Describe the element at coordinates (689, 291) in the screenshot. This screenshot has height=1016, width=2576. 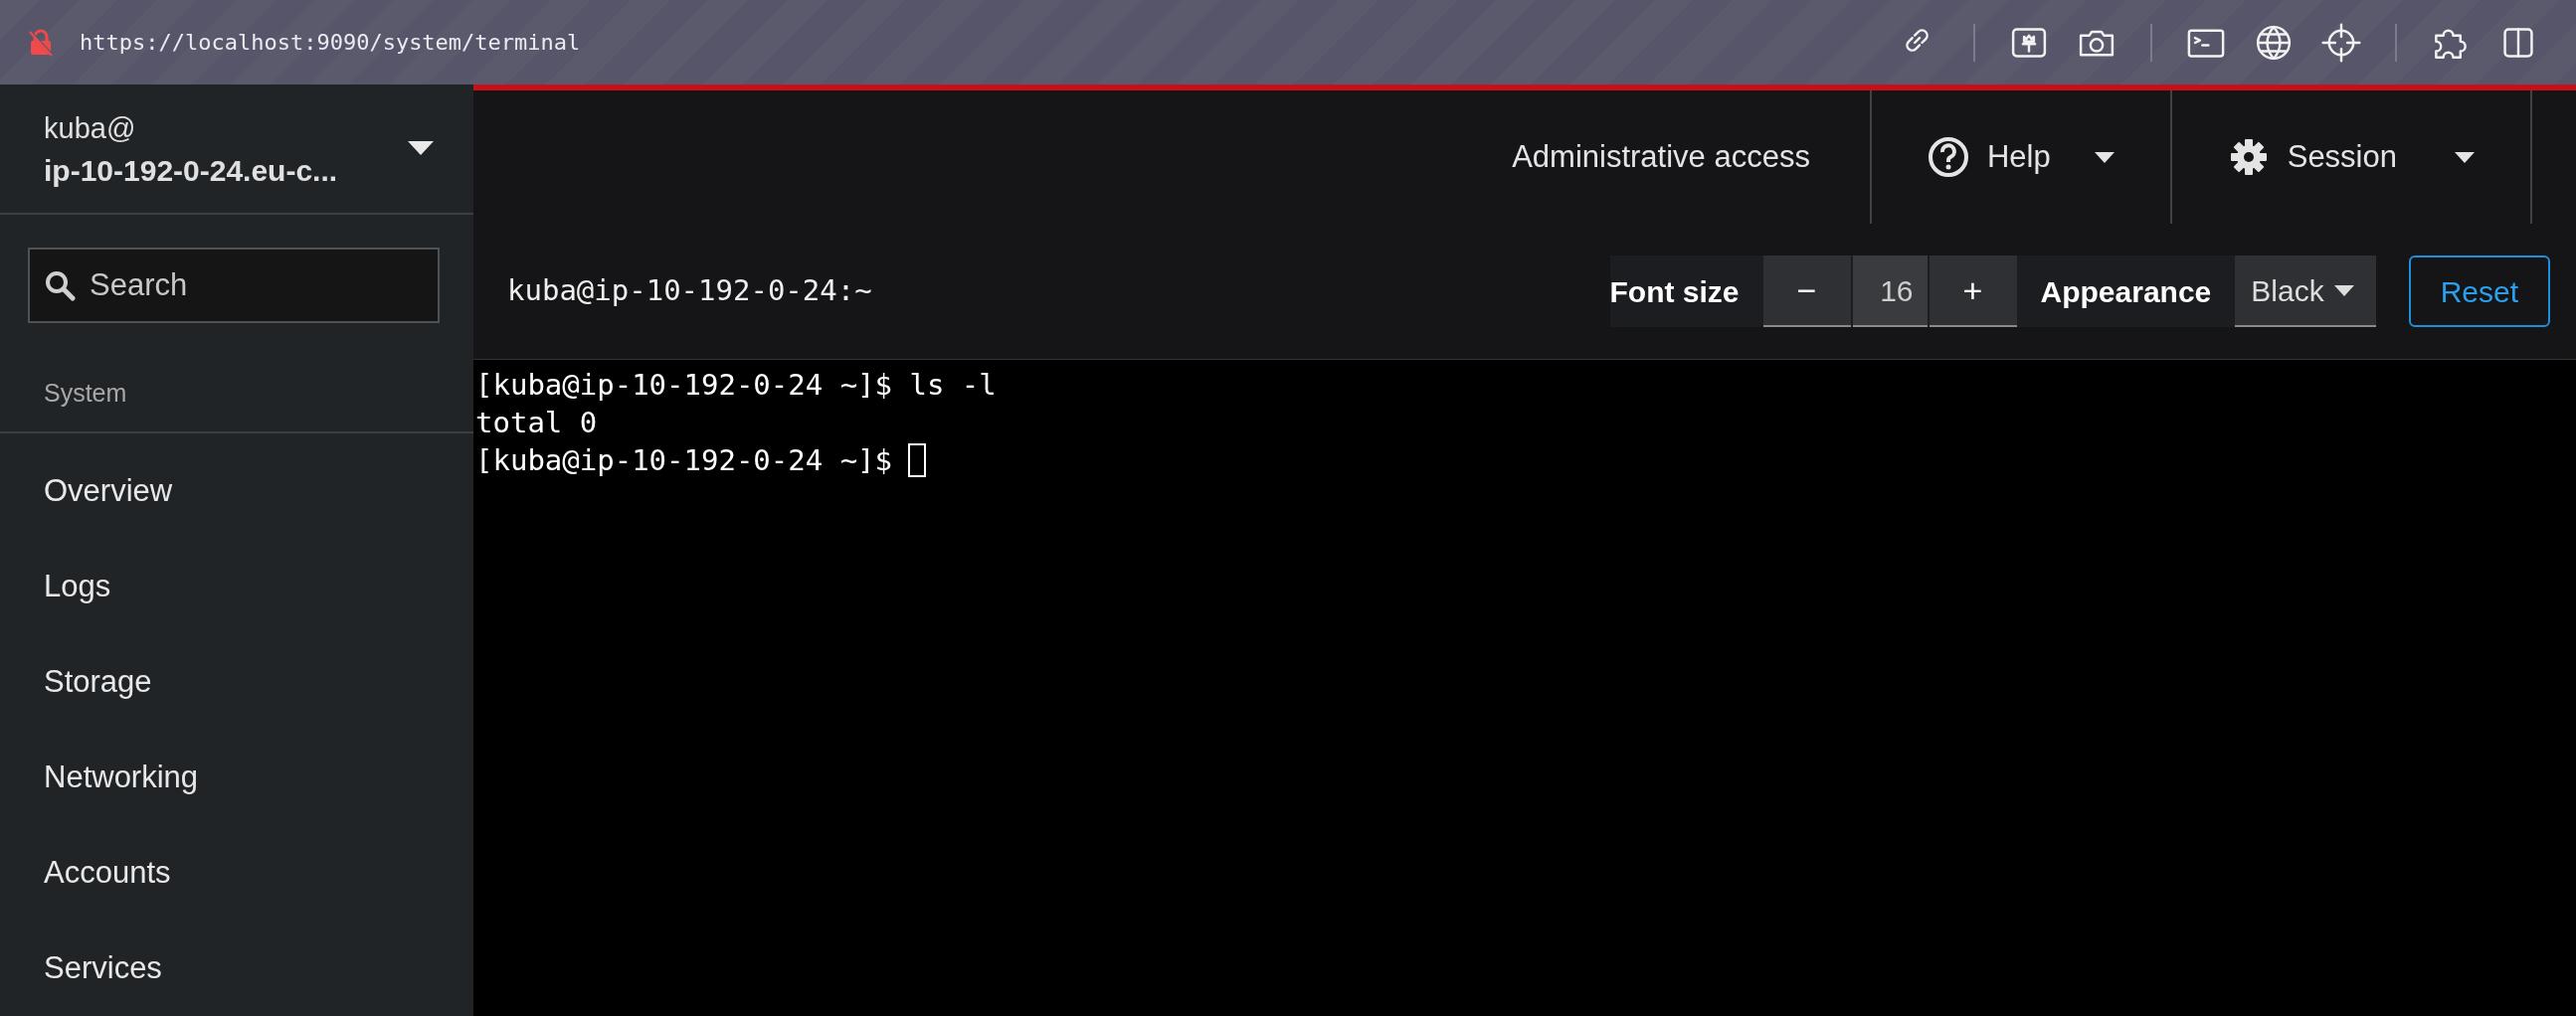
I see `terminal-title: kuba@ip-10-192-0-24:~` at that location.